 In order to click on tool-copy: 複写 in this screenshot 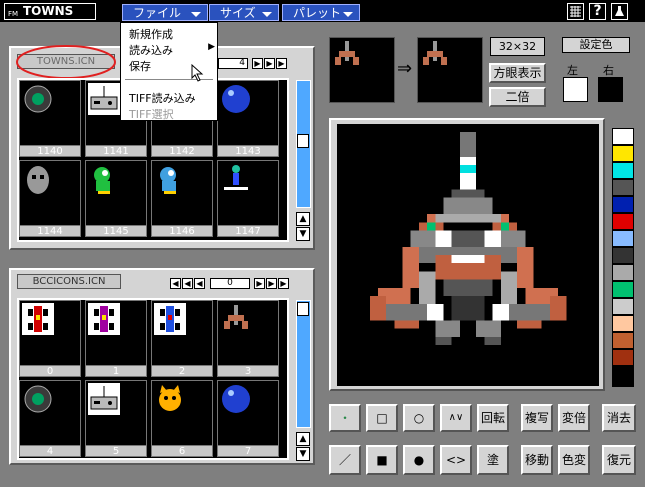, I will do `click(537, 418)`.